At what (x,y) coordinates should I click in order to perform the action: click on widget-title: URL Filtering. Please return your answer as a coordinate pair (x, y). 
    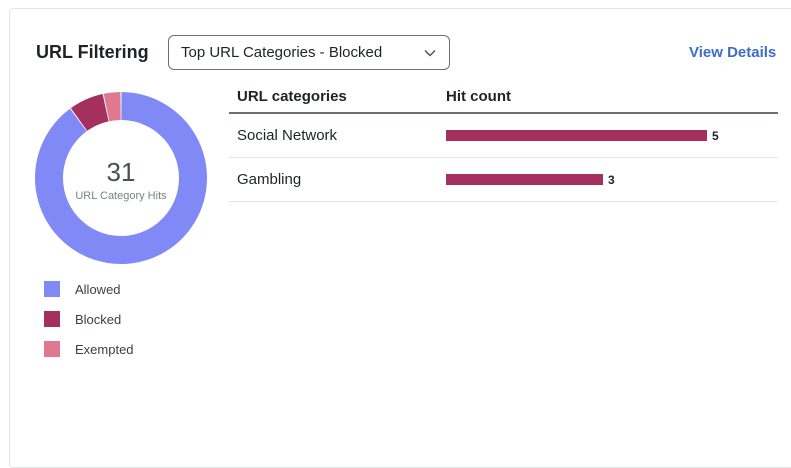
    Looking at the image, I should click on (92, 52).